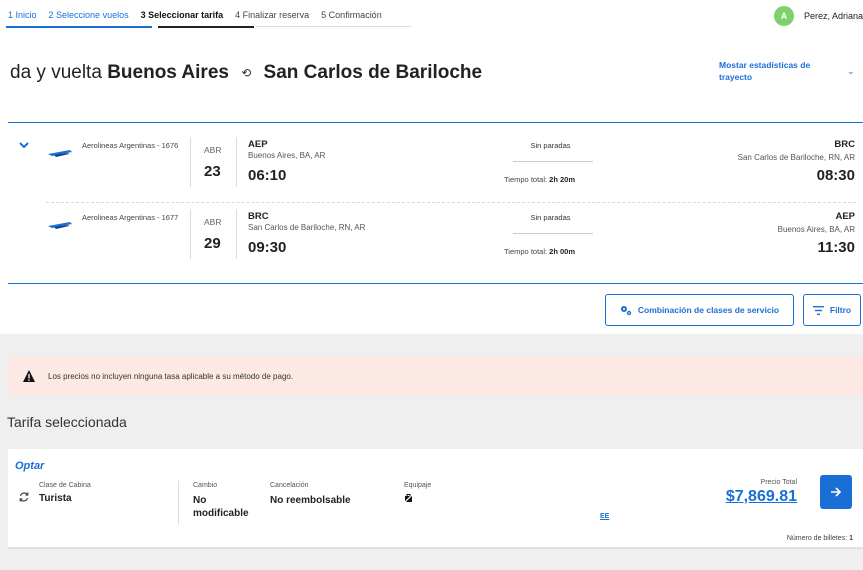  Describe the element at coordinates (845, 216) in the screenshot. I see `arrival-code: AEP` at that location.